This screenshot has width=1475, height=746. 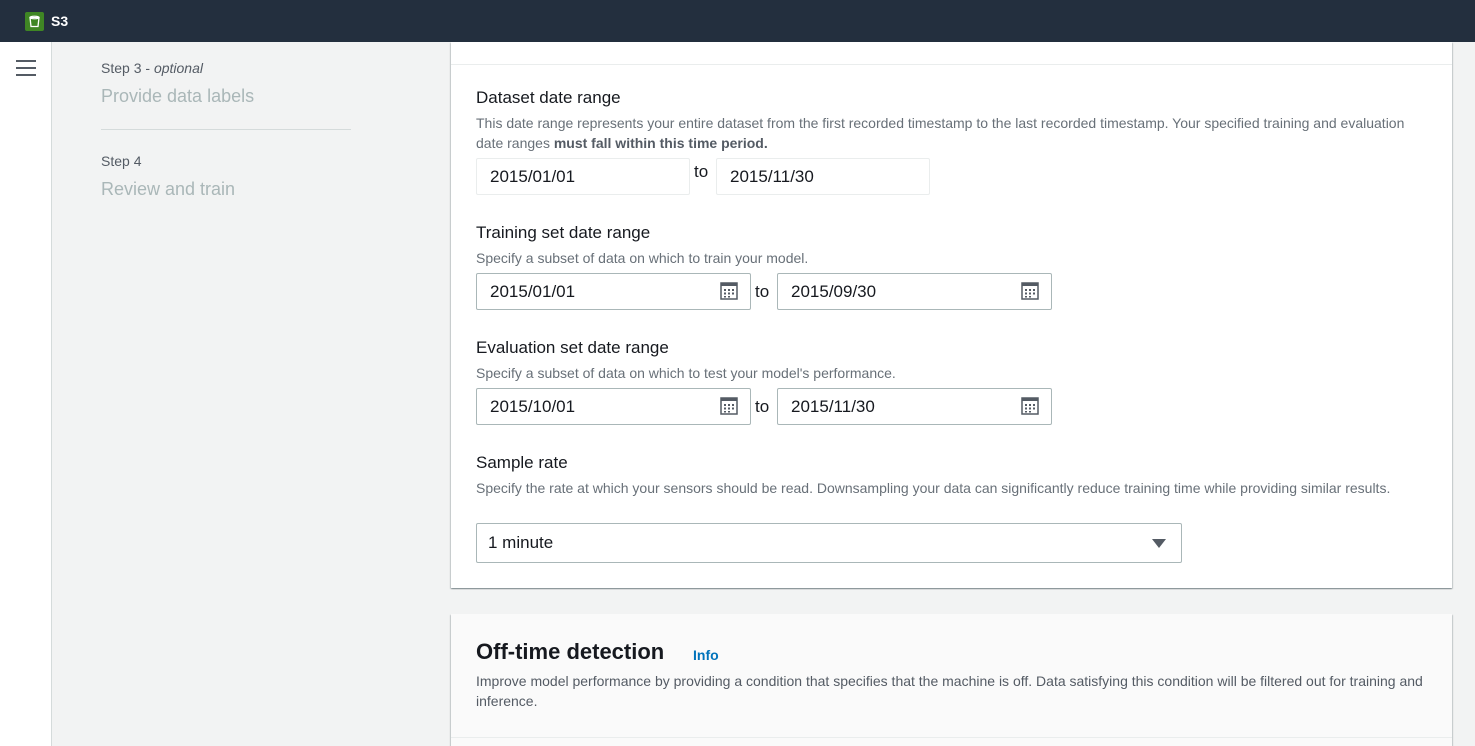 I want to click on menu-icon, so click(x=26, y=68).